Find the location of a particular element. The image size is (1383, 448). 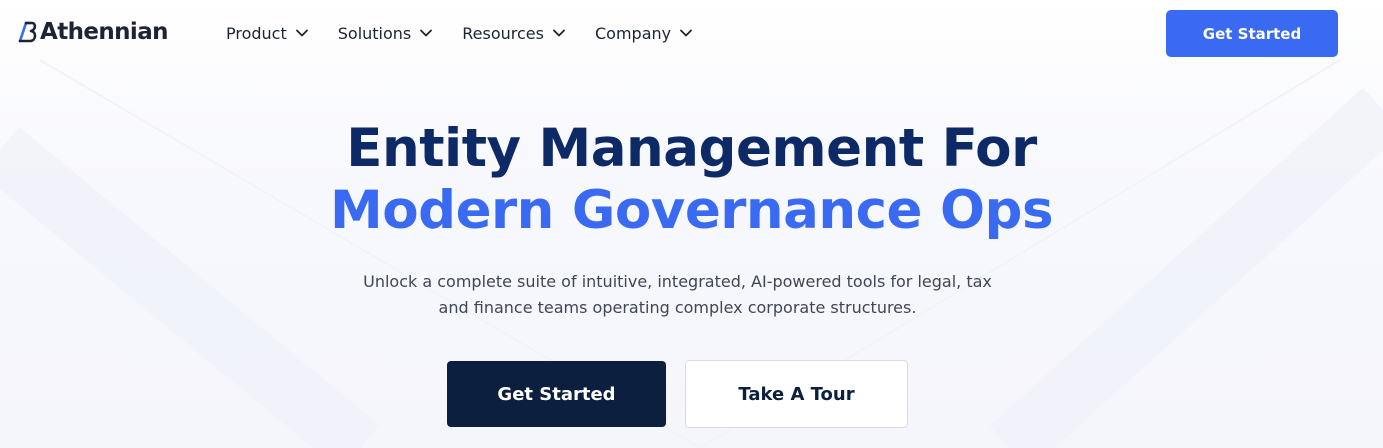

brand-logo: Athennian is located at coordinates (93, 32).